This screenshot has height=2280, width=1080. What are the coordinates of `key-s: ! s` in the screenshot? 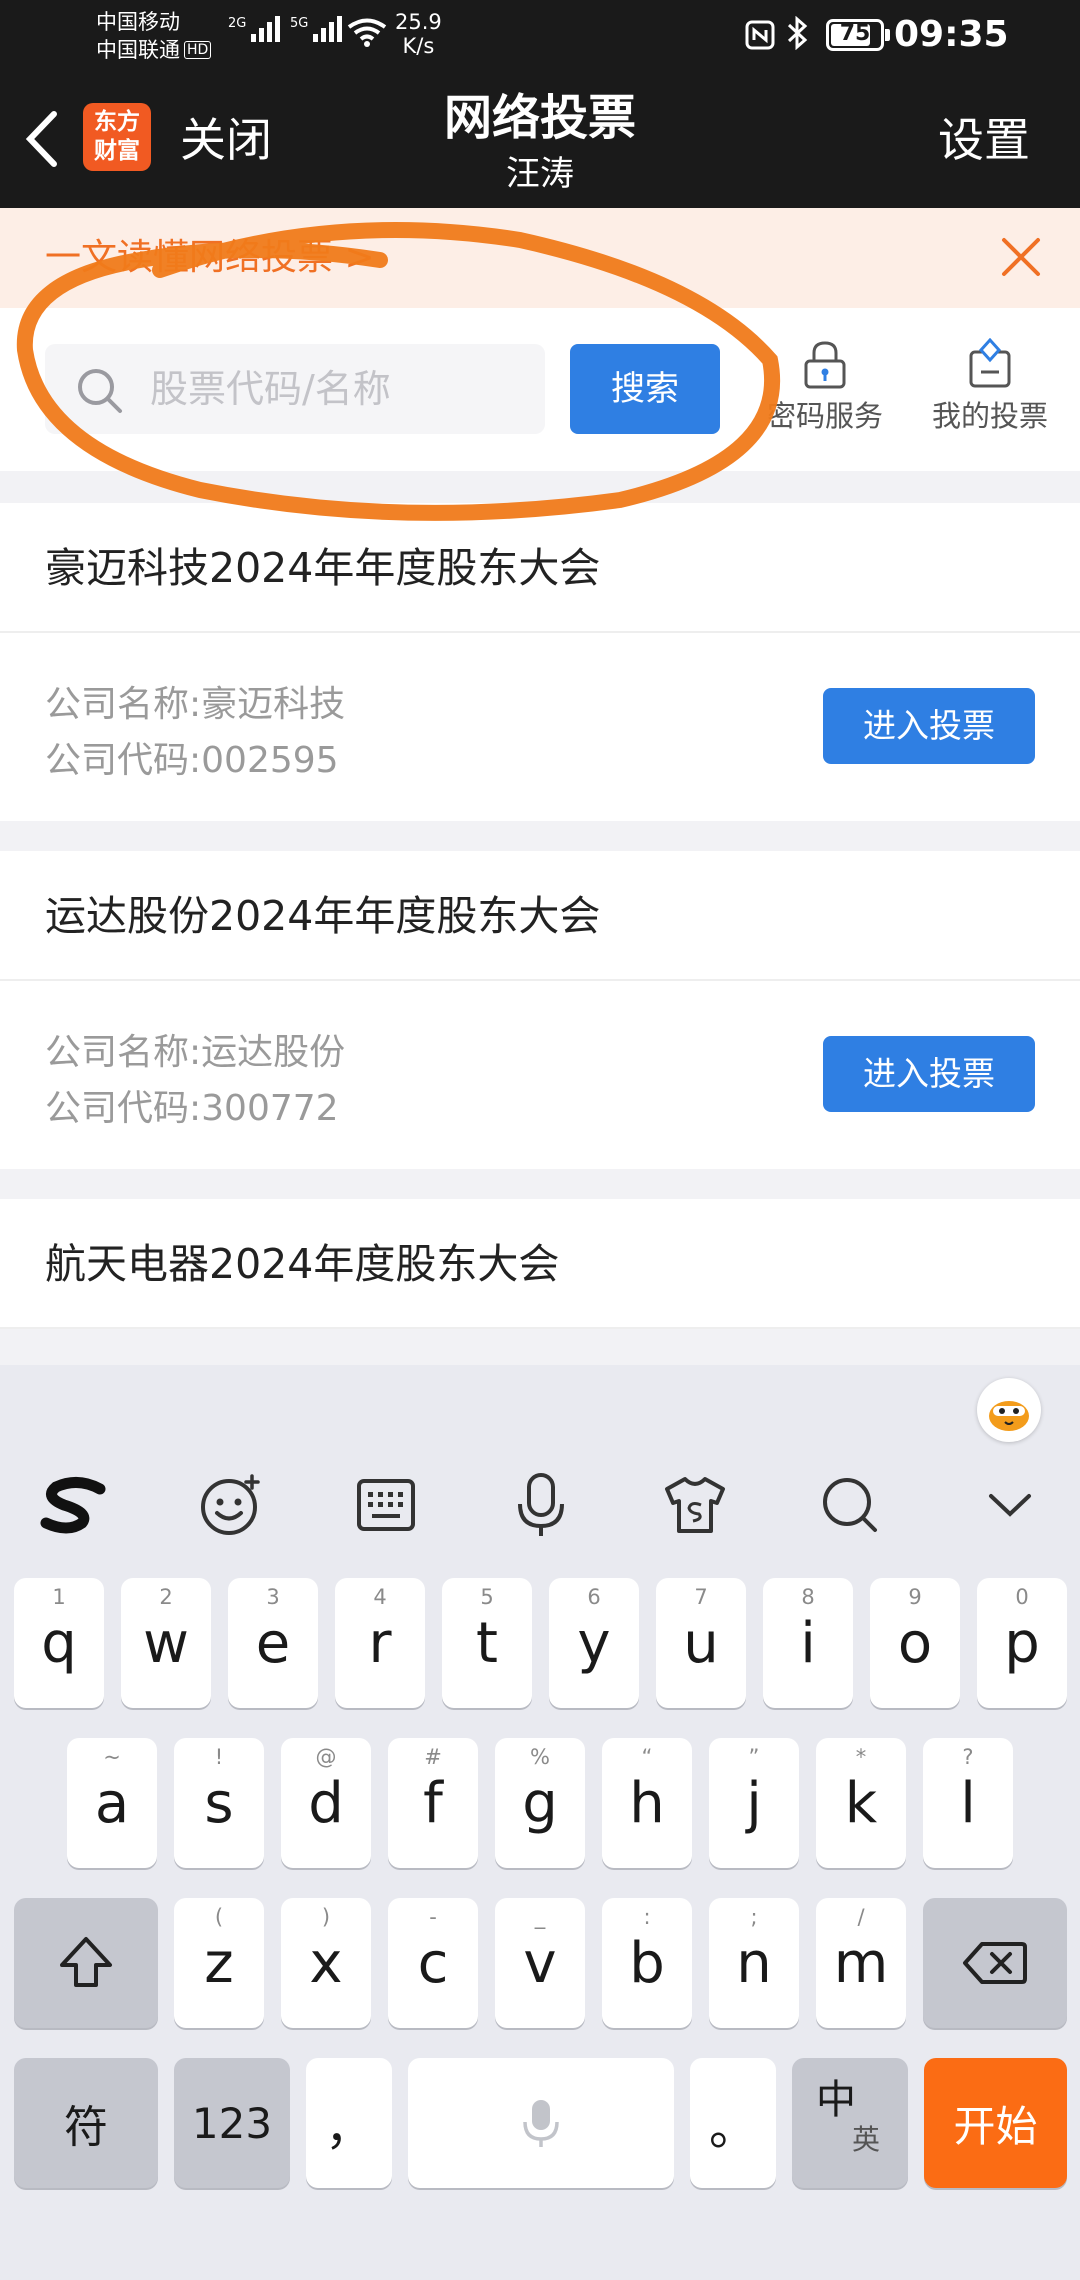 It's located at (219, 1803).